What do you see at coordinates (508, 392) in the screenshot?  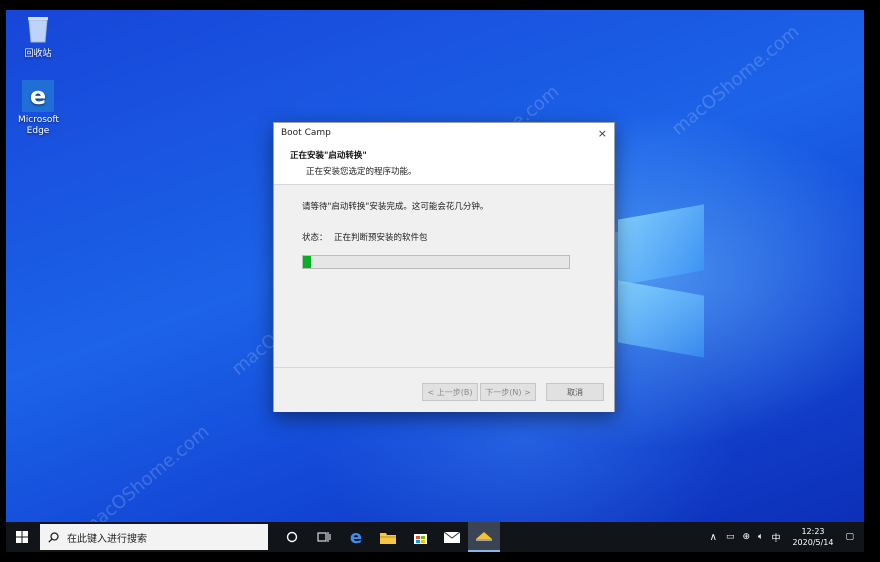 I see `next-button: 下一步(N) >` at bounding box center [508, 392].